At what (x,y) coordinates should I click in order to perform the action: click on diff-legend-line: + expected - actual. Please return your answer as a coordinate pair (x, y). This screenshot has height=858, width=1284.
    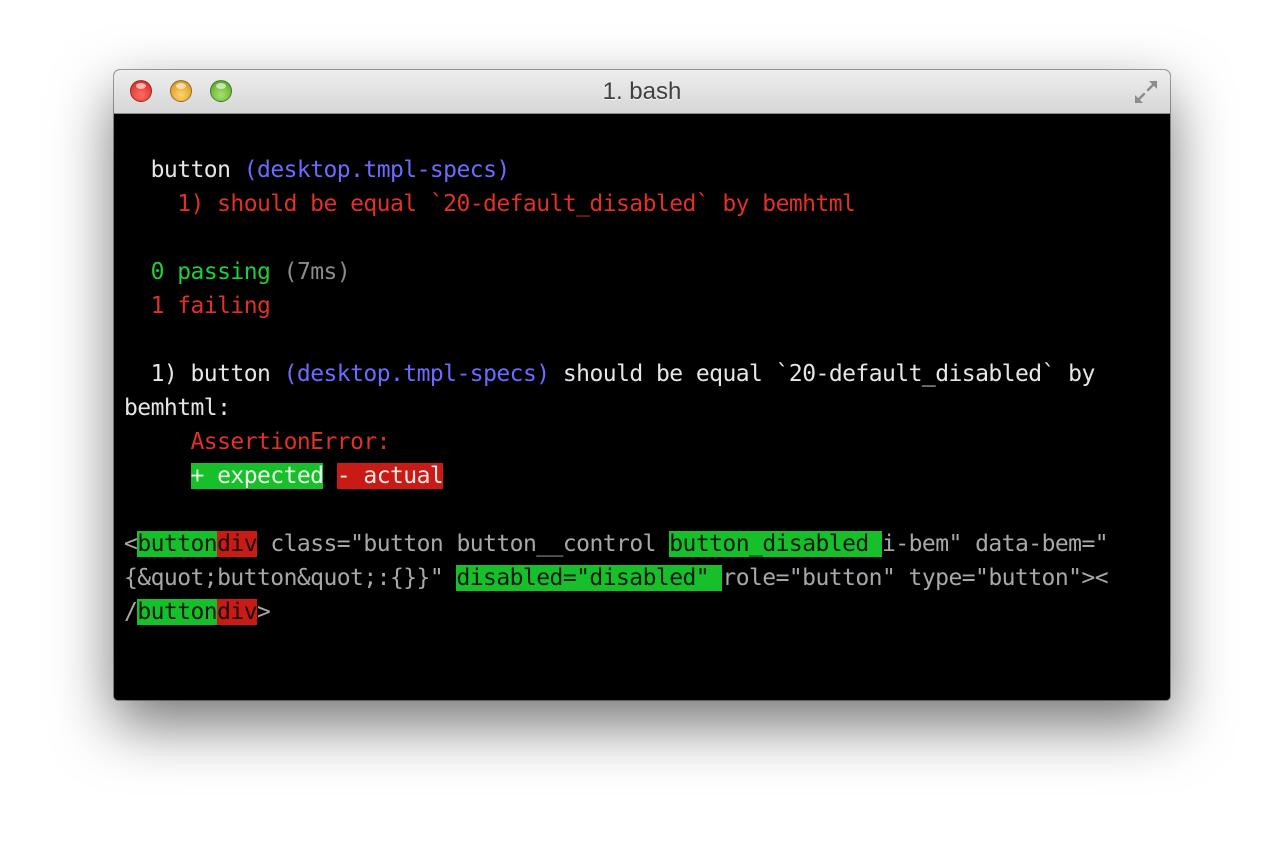
    Looking at the image, I should click on (284, 476).